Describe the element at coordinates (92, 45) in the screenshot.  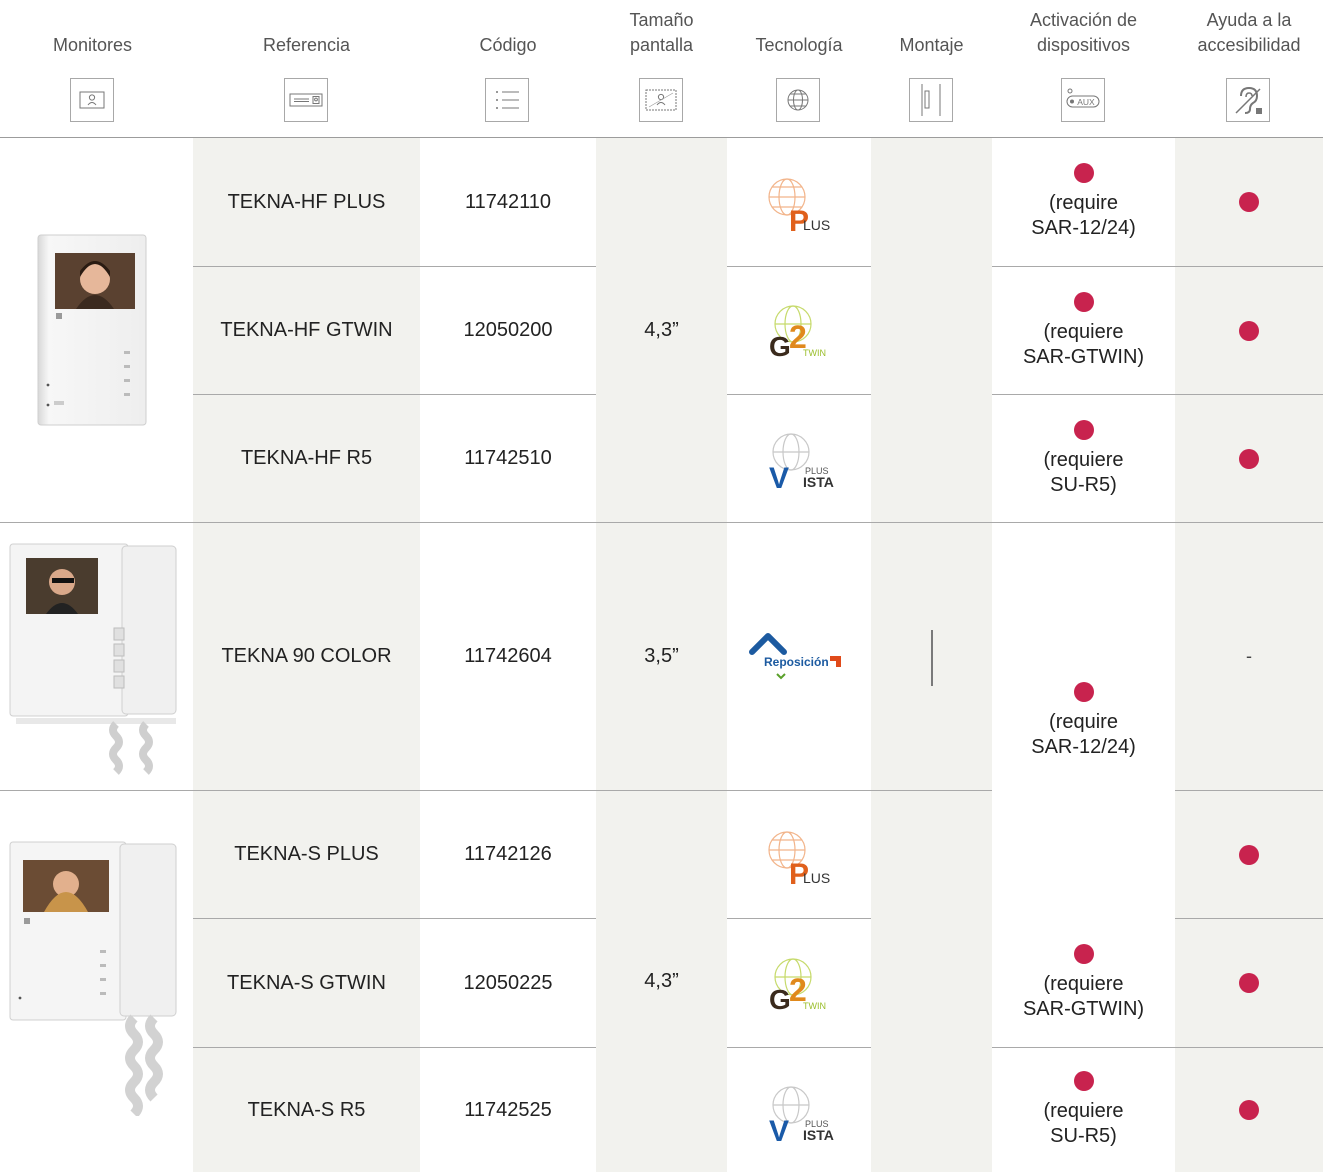
I see `header-label: Monitores` at that location.